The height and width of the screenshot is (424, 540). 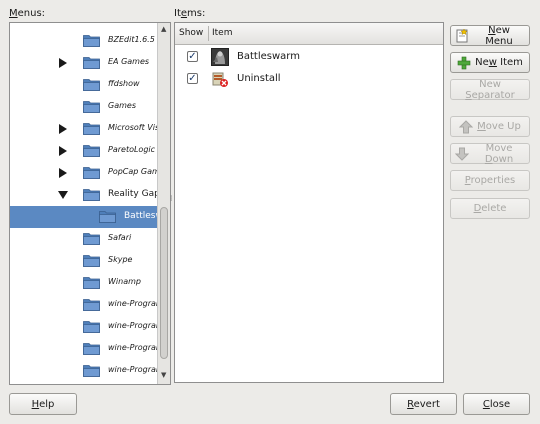 What do you see at coordinates (220, 33) in the screenshot?
I see `column-header-item: Item` at bounding box center [220, 33].